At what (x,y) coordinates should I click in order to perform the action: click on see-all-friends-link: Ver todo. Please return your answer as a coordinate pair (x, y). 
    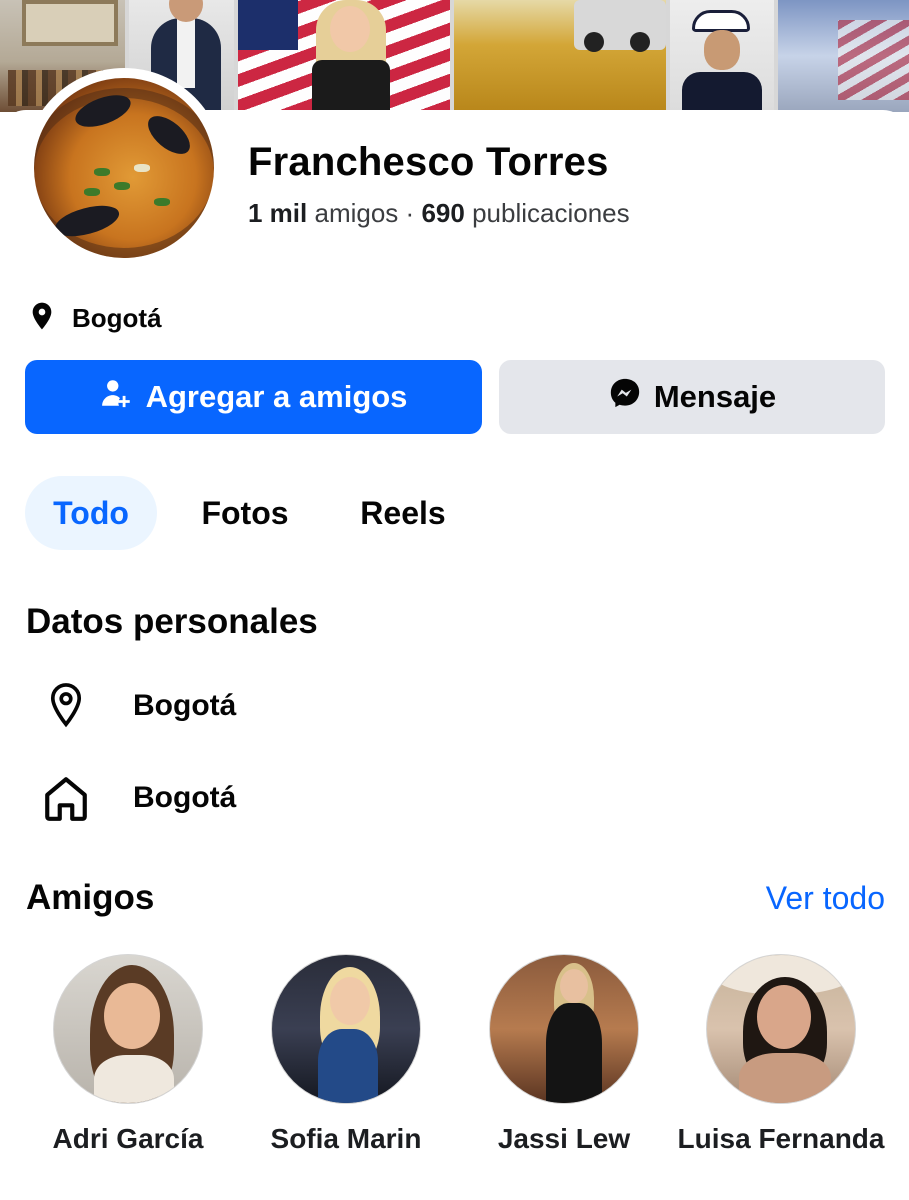
    Looking at the image, I should click on (825, 898).